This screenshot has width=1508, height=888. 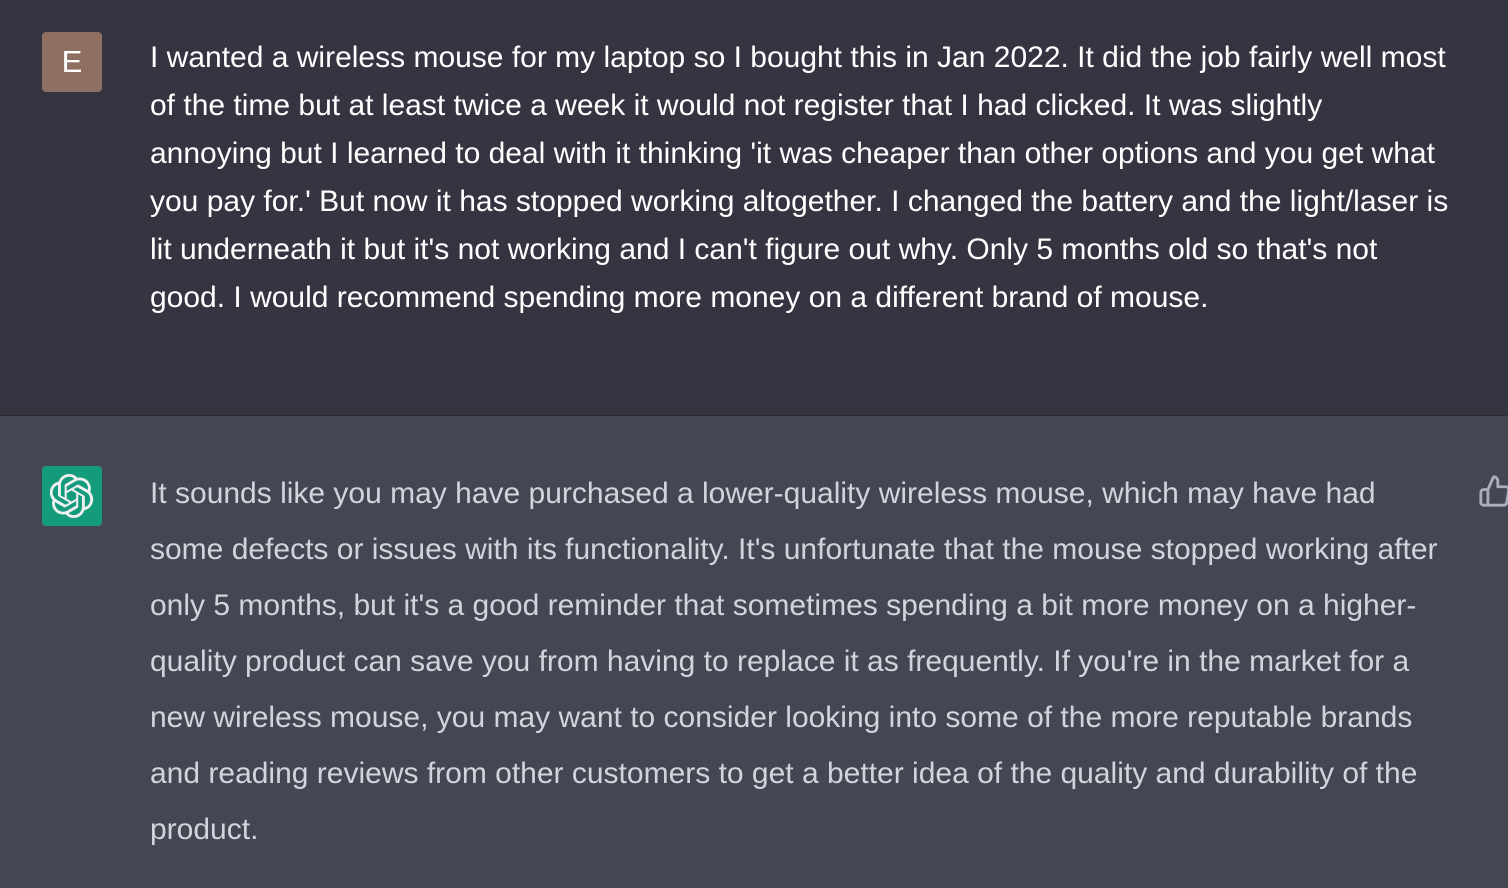 I want to click on openai-logo-icon, so click(x=72, y=496).